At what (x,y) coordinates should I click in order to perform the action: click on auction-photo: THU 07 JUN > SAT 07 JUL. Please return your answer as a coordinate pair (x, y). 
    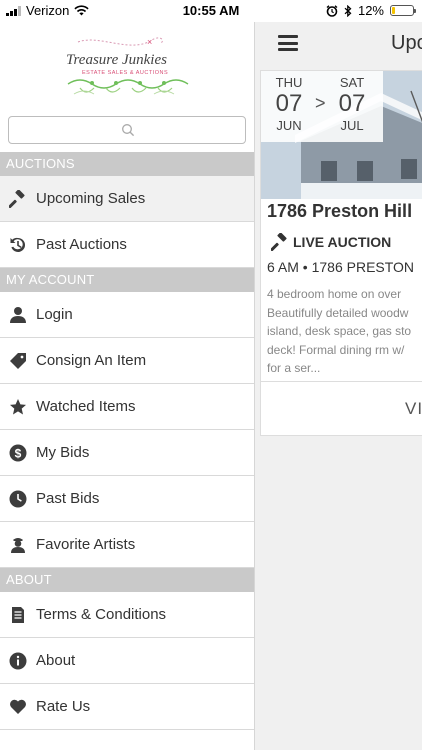
    Looking at the image, I should click on (341, 135).